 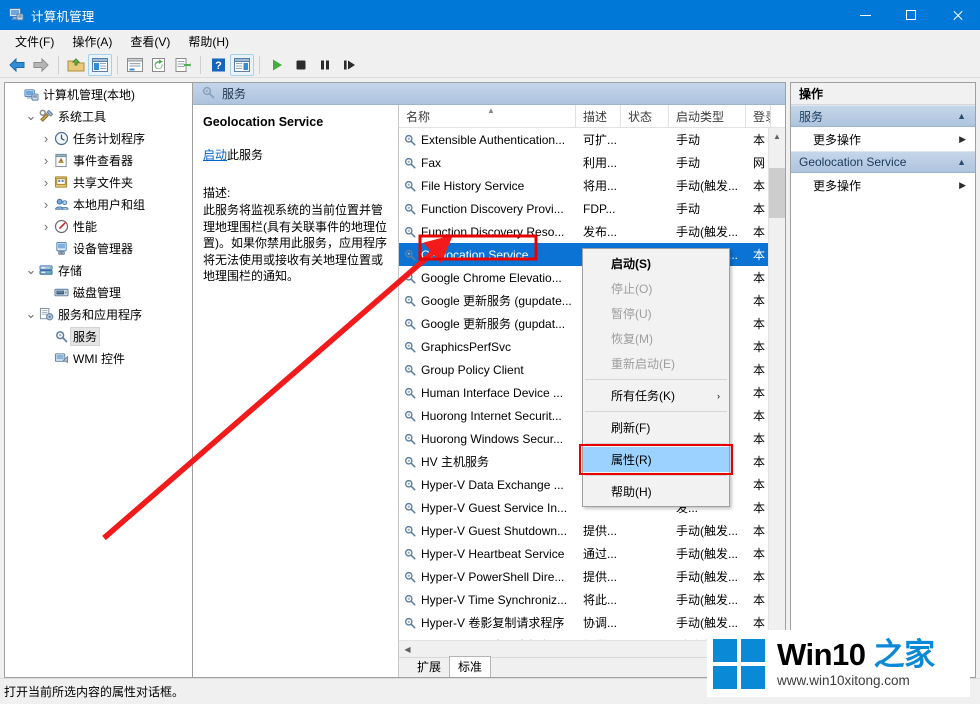 What do you see at coordinates (245, 155) in the screenshot?
I see `start-service-link-suffix: 此服务` at bounding box center [245, 155].